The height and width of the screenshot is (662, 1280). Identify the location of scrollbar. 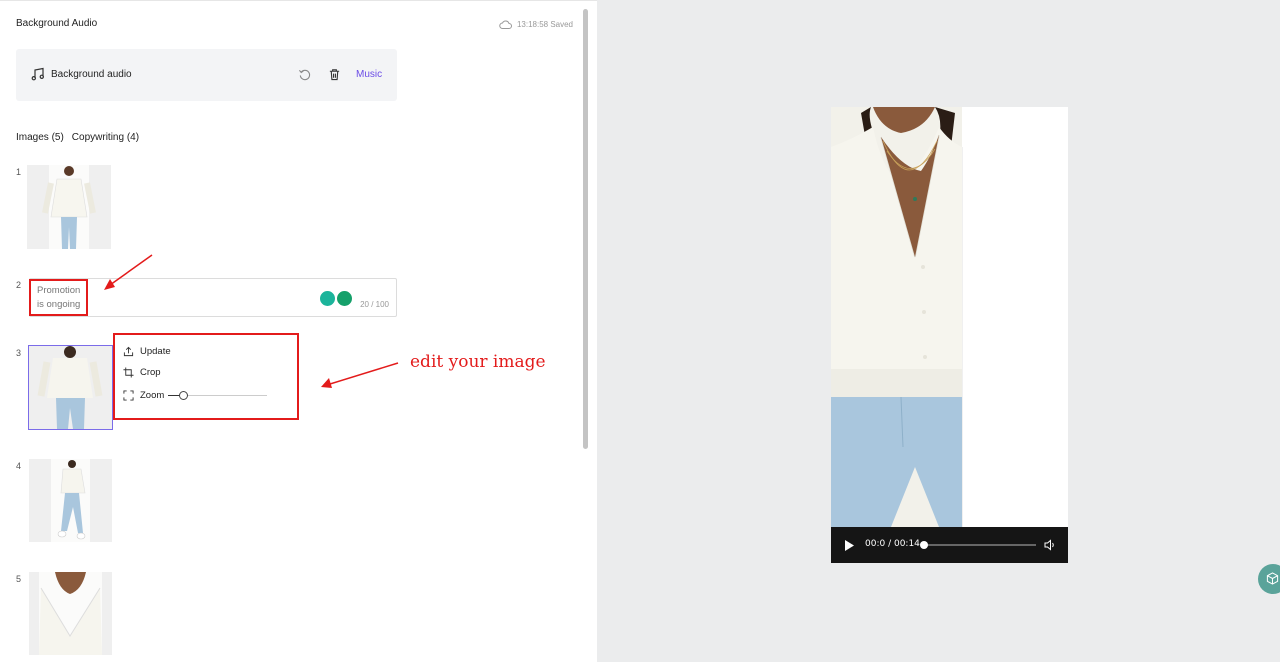
(585, 229).